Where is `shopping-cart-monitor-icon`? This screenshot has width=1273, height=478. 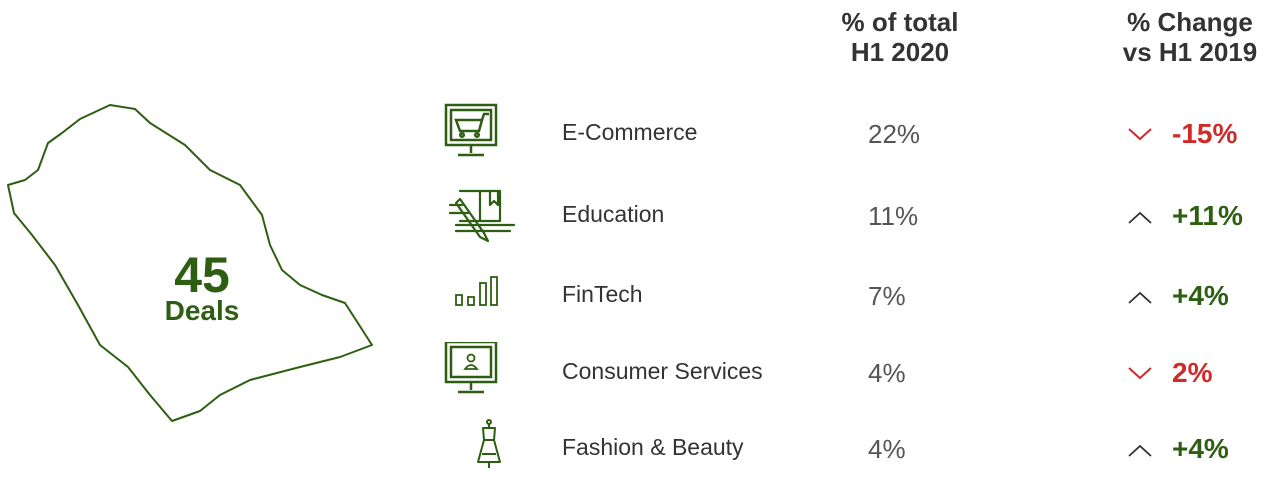
shopping-cart-monitor-icon is located at coordinates (471, 130).